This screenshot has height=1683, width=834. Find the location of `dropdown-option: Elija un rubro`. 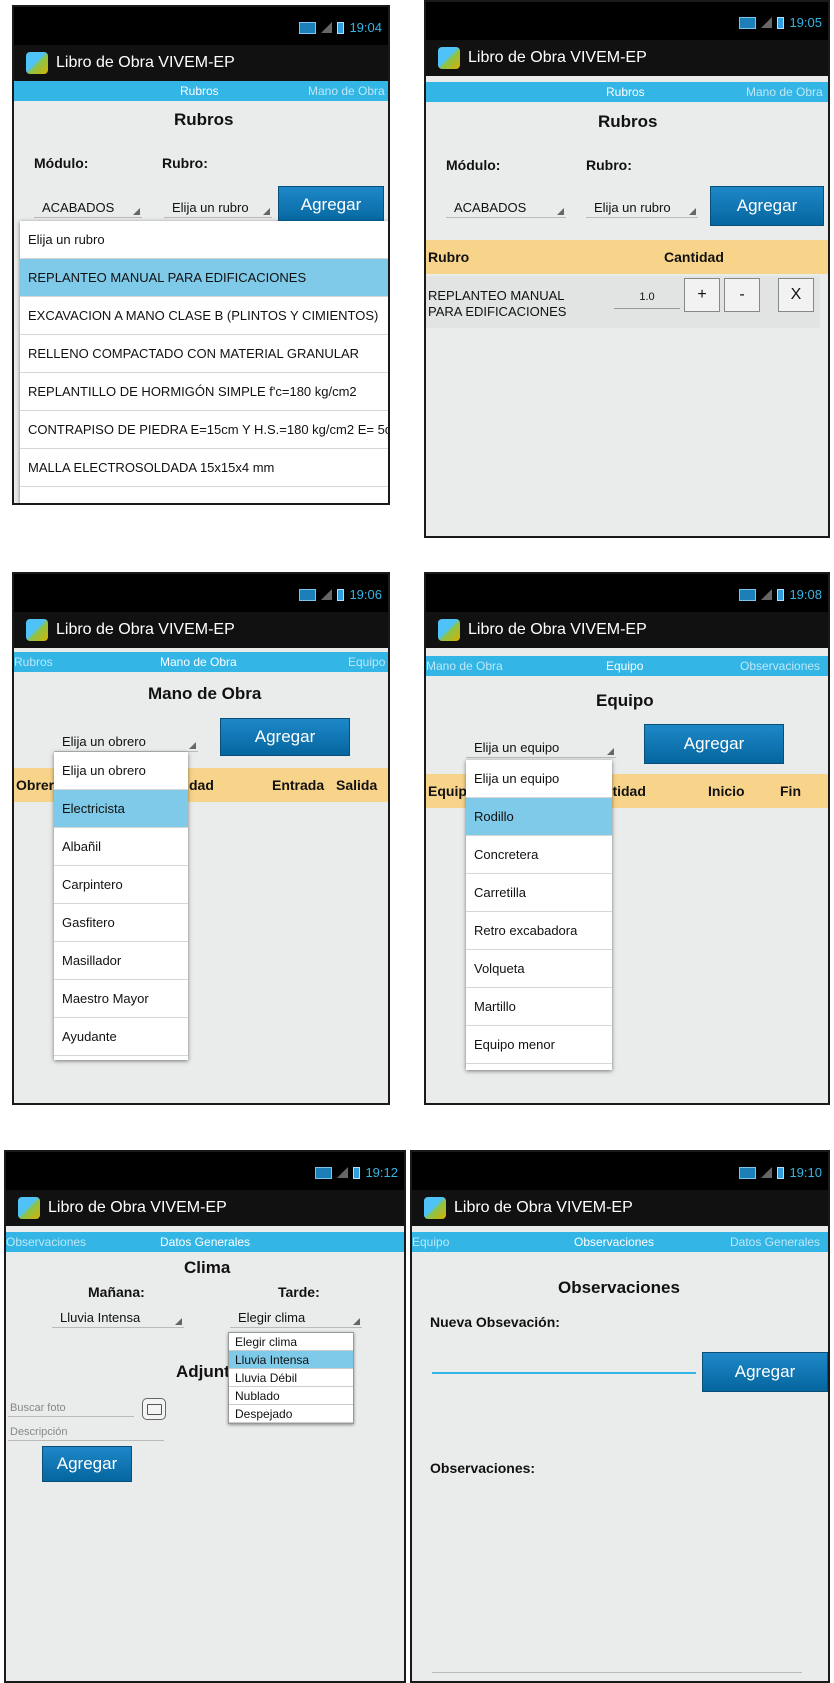

dropdown-option: Elija un rubro is located at coordinates (204, 240).